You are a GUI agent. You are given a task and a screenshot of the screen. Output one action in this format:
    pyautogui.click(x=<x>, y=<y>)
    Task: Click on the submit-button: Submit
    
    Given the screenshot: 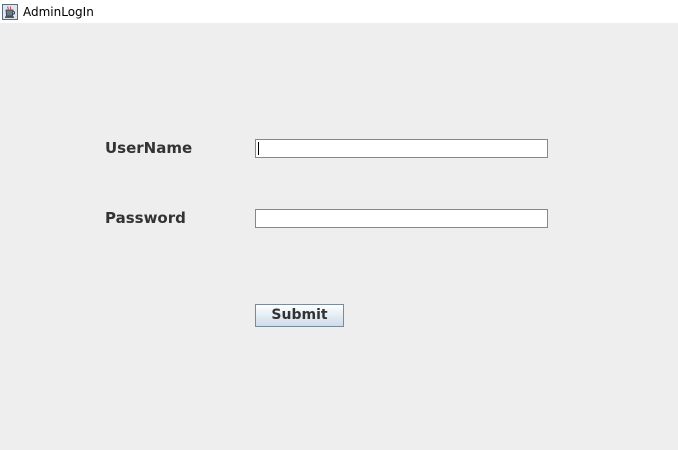 What is the action you would take?
    pyautogui.click(x=299, y=315)
    